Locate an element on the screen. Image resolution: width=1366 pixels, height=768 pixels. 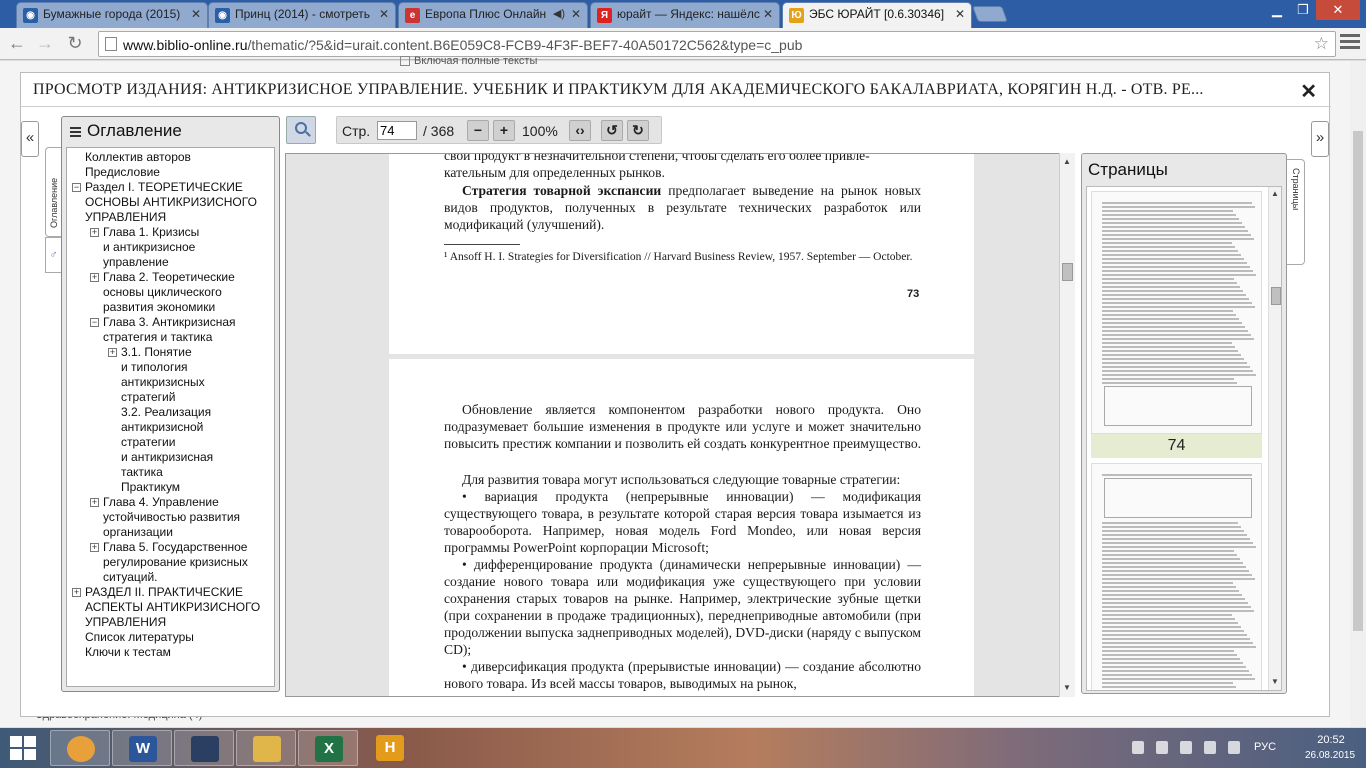
toc-item: основы циклического is located at coordinates (162, 292).